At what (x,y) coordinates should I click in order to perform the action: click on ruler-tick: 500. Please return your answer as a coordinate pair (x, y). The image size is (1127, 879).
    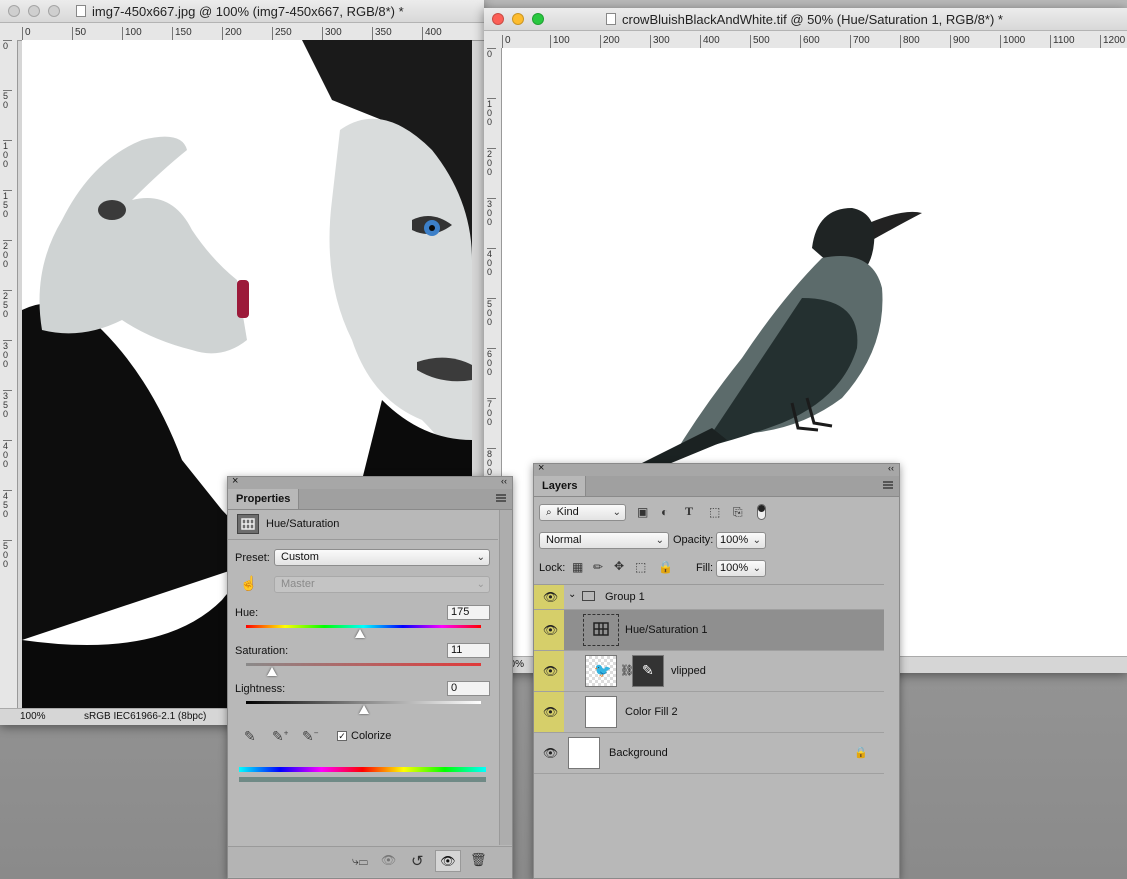
    Looking at the image, I should click on (760, 41).